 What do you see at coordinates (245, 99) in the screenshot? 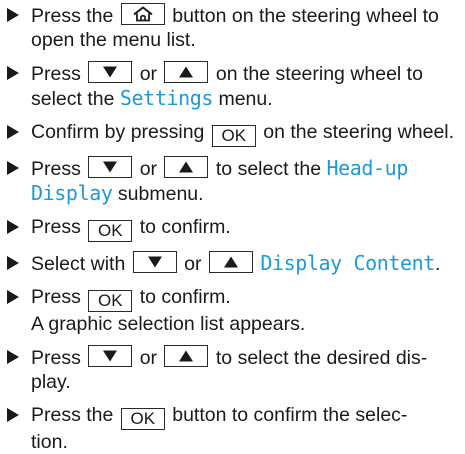
I see `step-text: menu.` at bounding box center [245, 99].